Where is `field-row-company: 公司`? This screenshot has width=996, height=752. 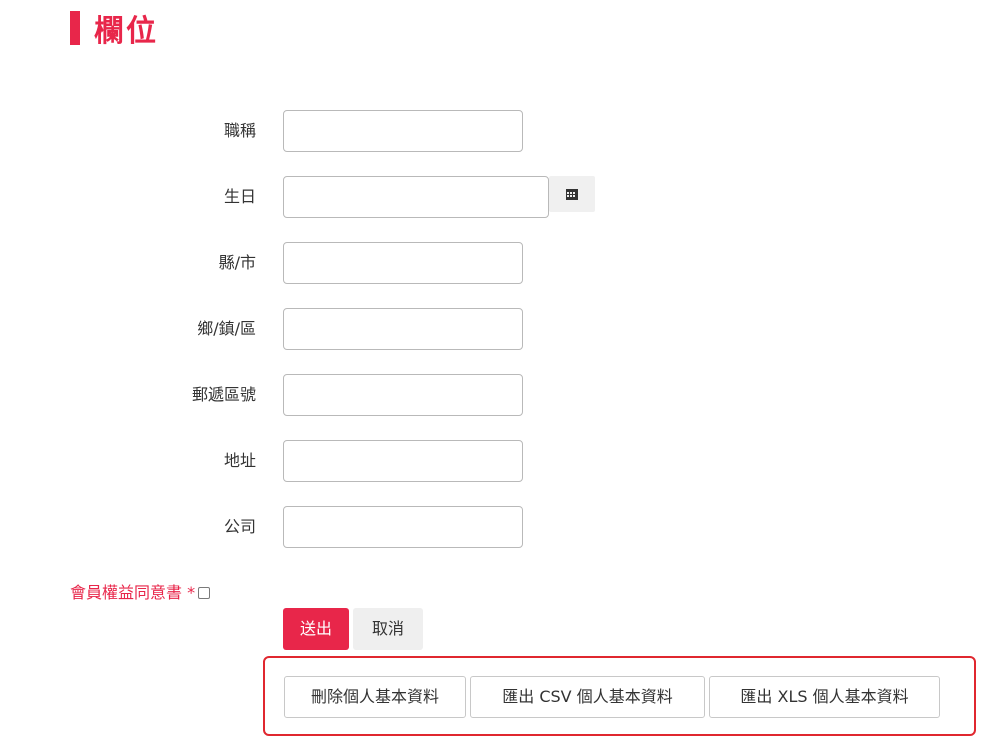
field-row-company: 公司 is located at coordinates (498, 527).